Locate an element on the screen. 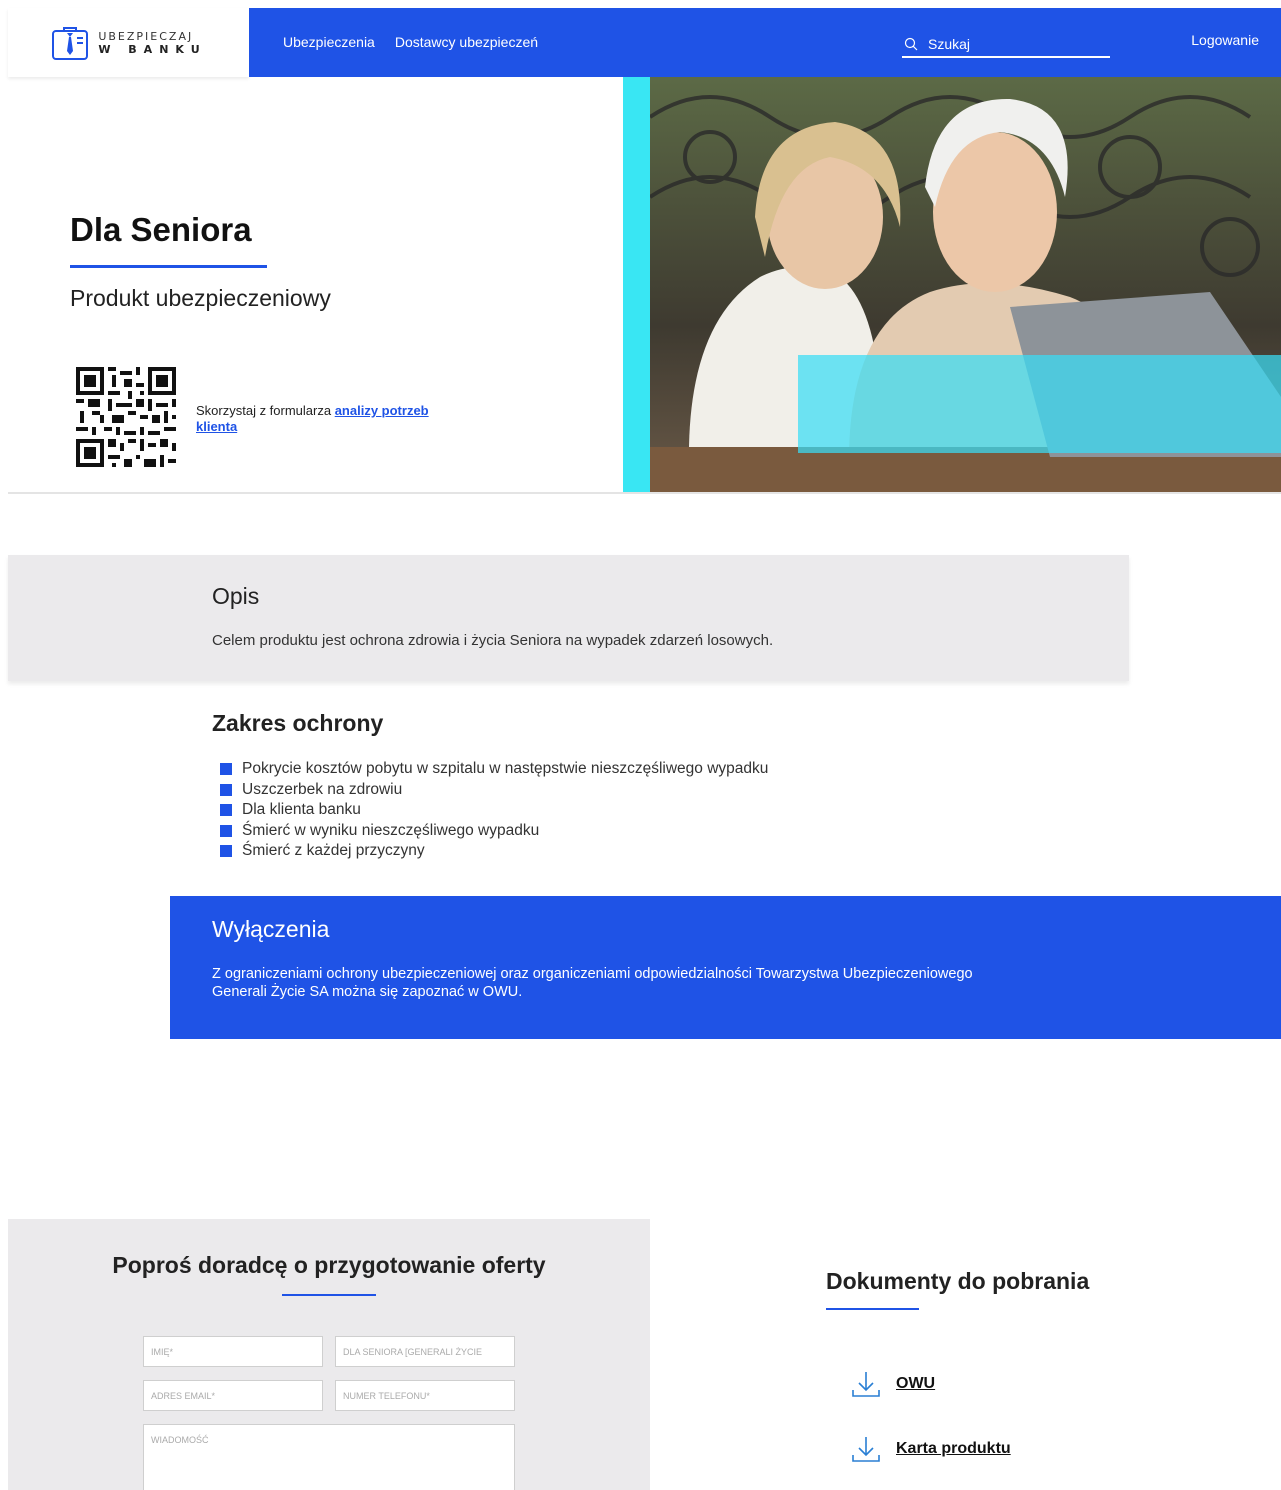 The width and height of the screenshot is (1281, 1490). hero-accent-bar is located at coordinates (636, 284).